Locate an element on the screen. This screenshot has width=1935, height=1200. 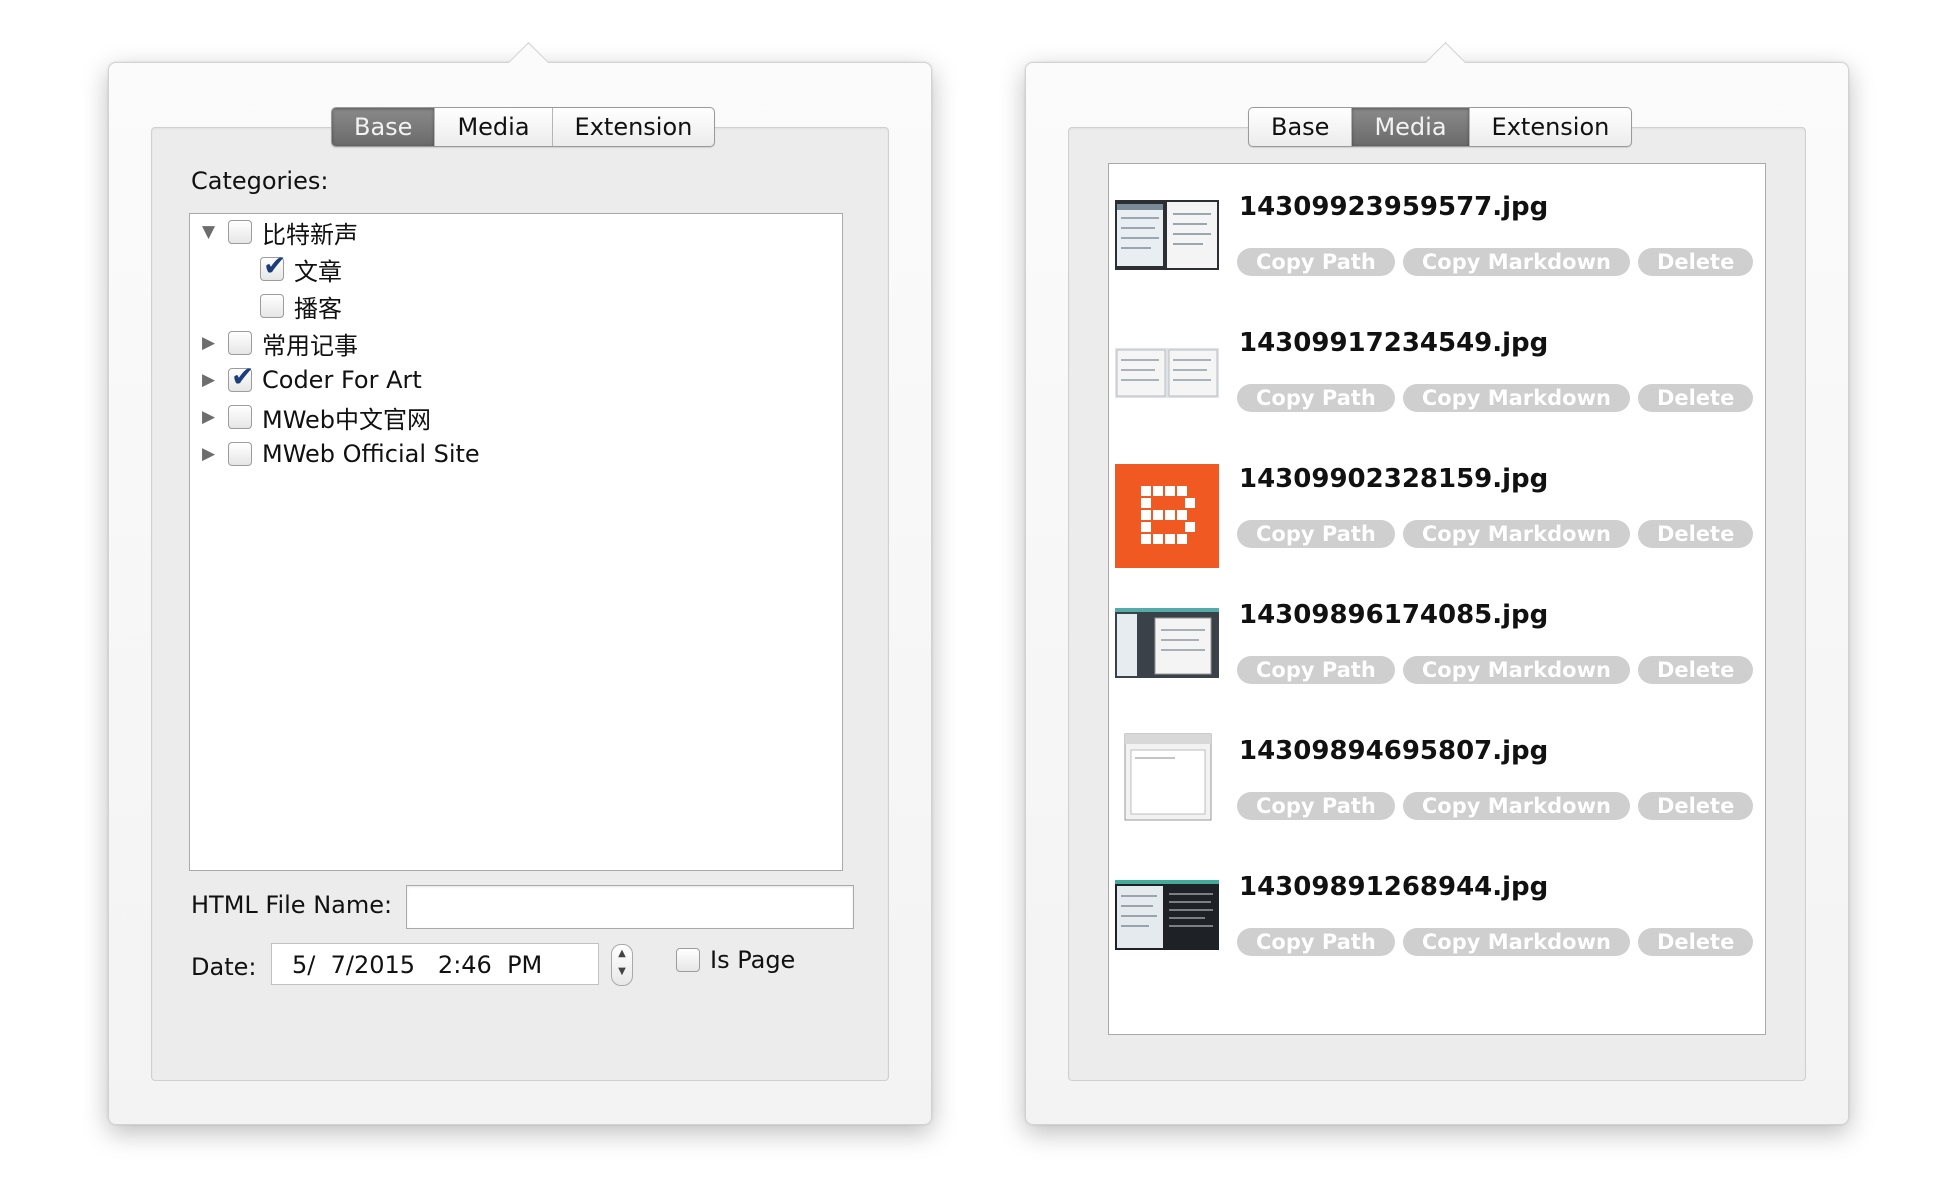
tree-row-label: 比特新声 is located at coordinates (310, 234).